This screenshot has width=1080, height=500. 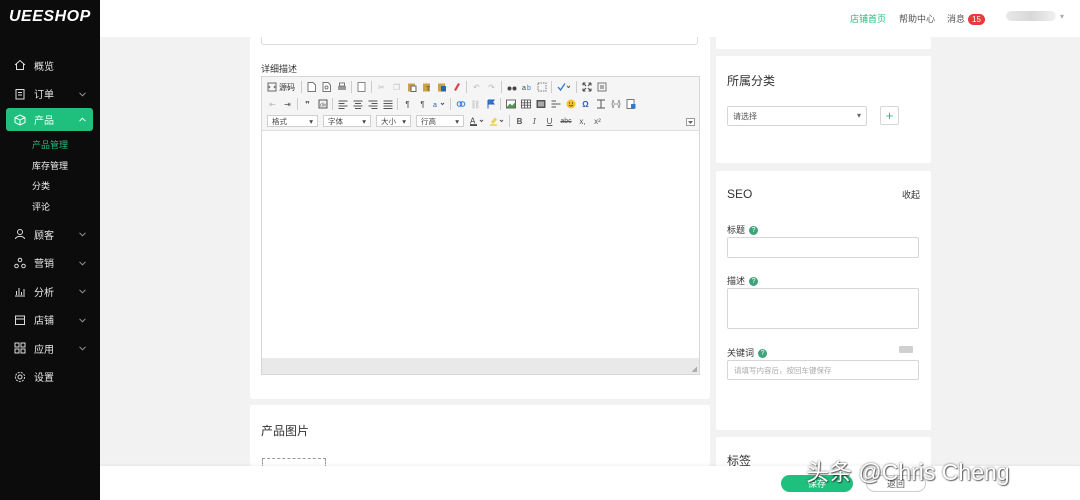 What do you see at coordinates (50, 94) in the screenshot?
I see `sidebar-item-orders: 订单` at bounding box center [50, 94].